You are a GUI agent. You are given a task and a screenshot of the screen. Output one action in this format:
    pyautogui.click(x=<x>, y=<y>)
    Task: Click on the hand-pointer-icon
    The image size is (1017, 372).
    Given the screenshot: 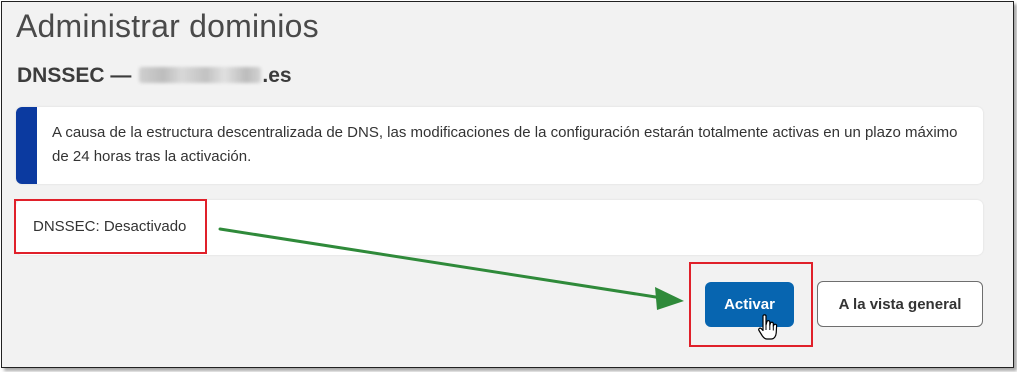 What is the action you would take?
    pyautogui.click(x=768, y=327)
    